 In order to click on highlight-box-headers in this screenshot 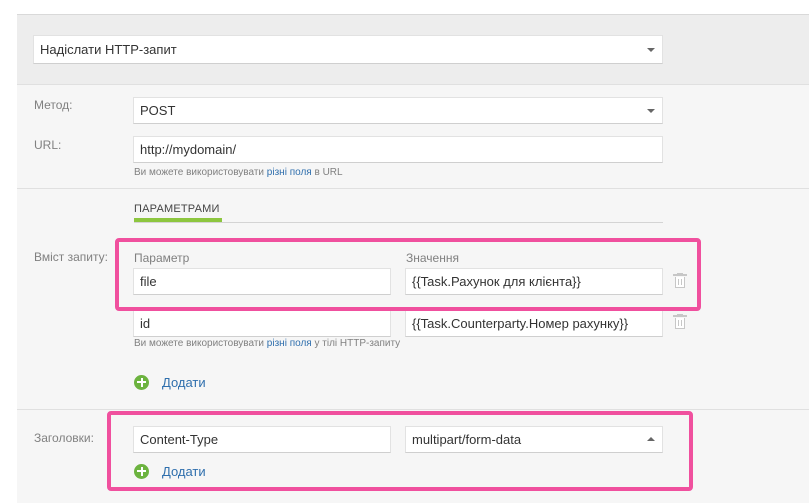, I will do `click(400, 451)`.